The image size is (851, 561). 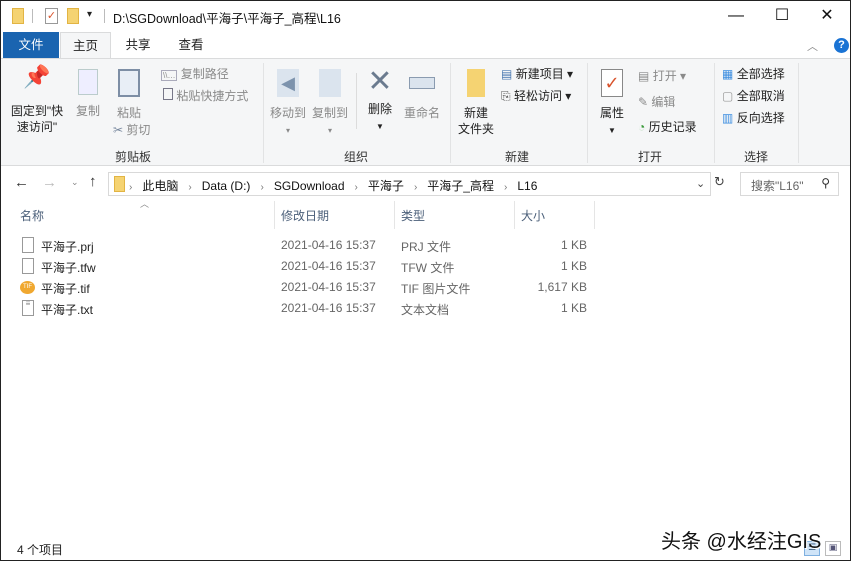 What do you see at coordinates (51, 16) in the screenshot?
I see `properties-quick-icon: ✓` at bounding box center [51, 16].